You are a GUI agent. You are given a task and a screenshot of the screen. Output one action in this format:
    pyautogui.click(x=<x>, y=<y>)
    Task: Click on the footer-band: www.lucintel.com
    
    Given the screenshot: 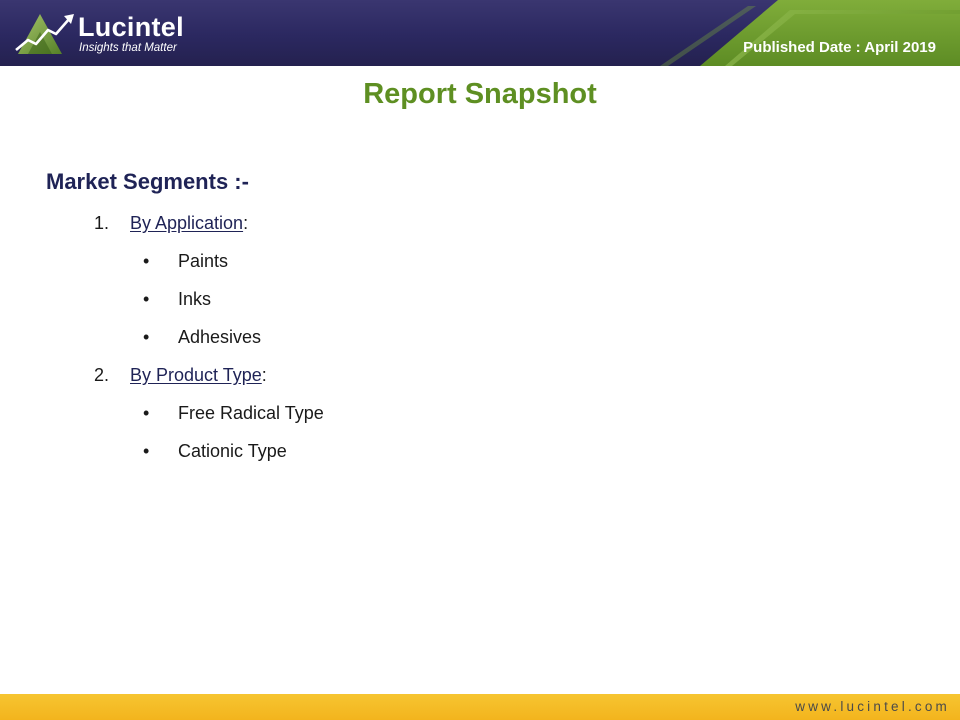 What is the action you would take?
    pyautogui.click(x=480, y=707)
    